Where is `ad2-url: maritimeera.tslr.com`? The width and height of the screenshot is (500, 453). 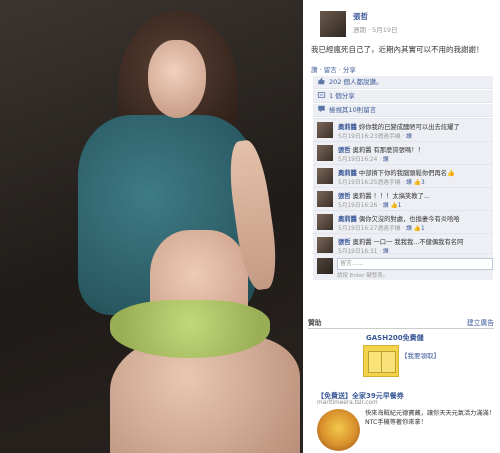
ad2-url: maritimeera.tslr.com is located at coordinates (347, 403).